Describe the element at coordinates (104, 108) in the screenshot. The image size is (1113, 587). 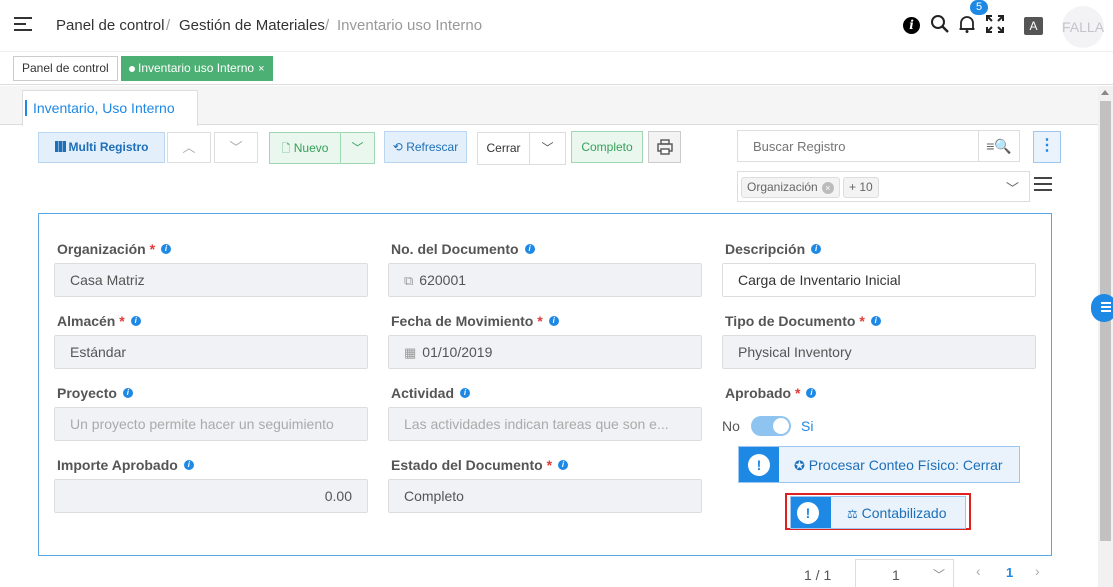
I see `window-tab-label: Inventario, Uso Interno` at that location.